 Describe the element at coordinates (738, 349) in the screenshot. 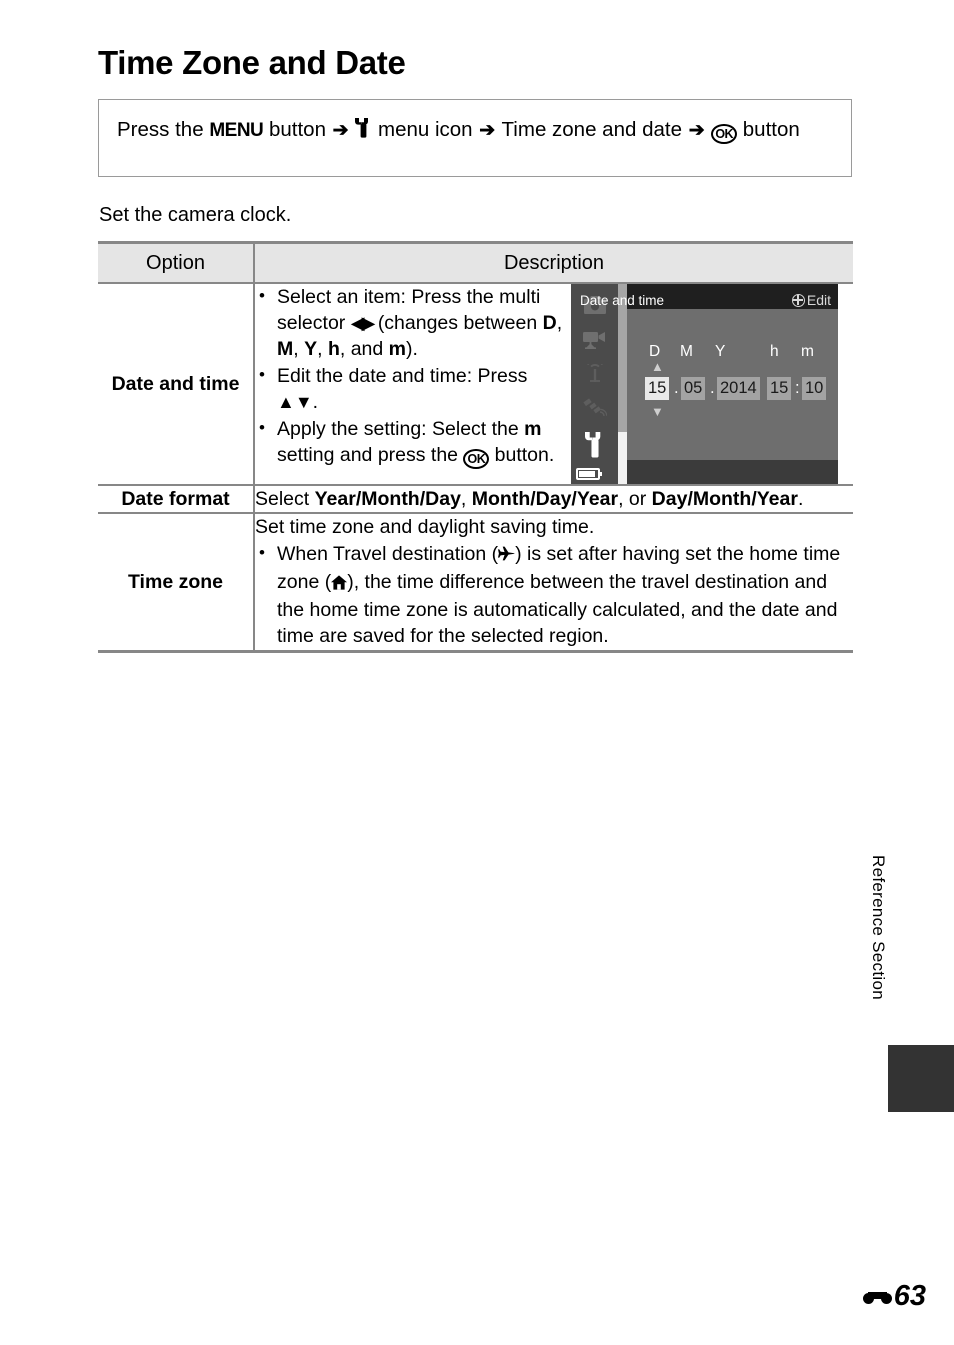

I see `date-time-field-labels: D M Y h m` at that location.